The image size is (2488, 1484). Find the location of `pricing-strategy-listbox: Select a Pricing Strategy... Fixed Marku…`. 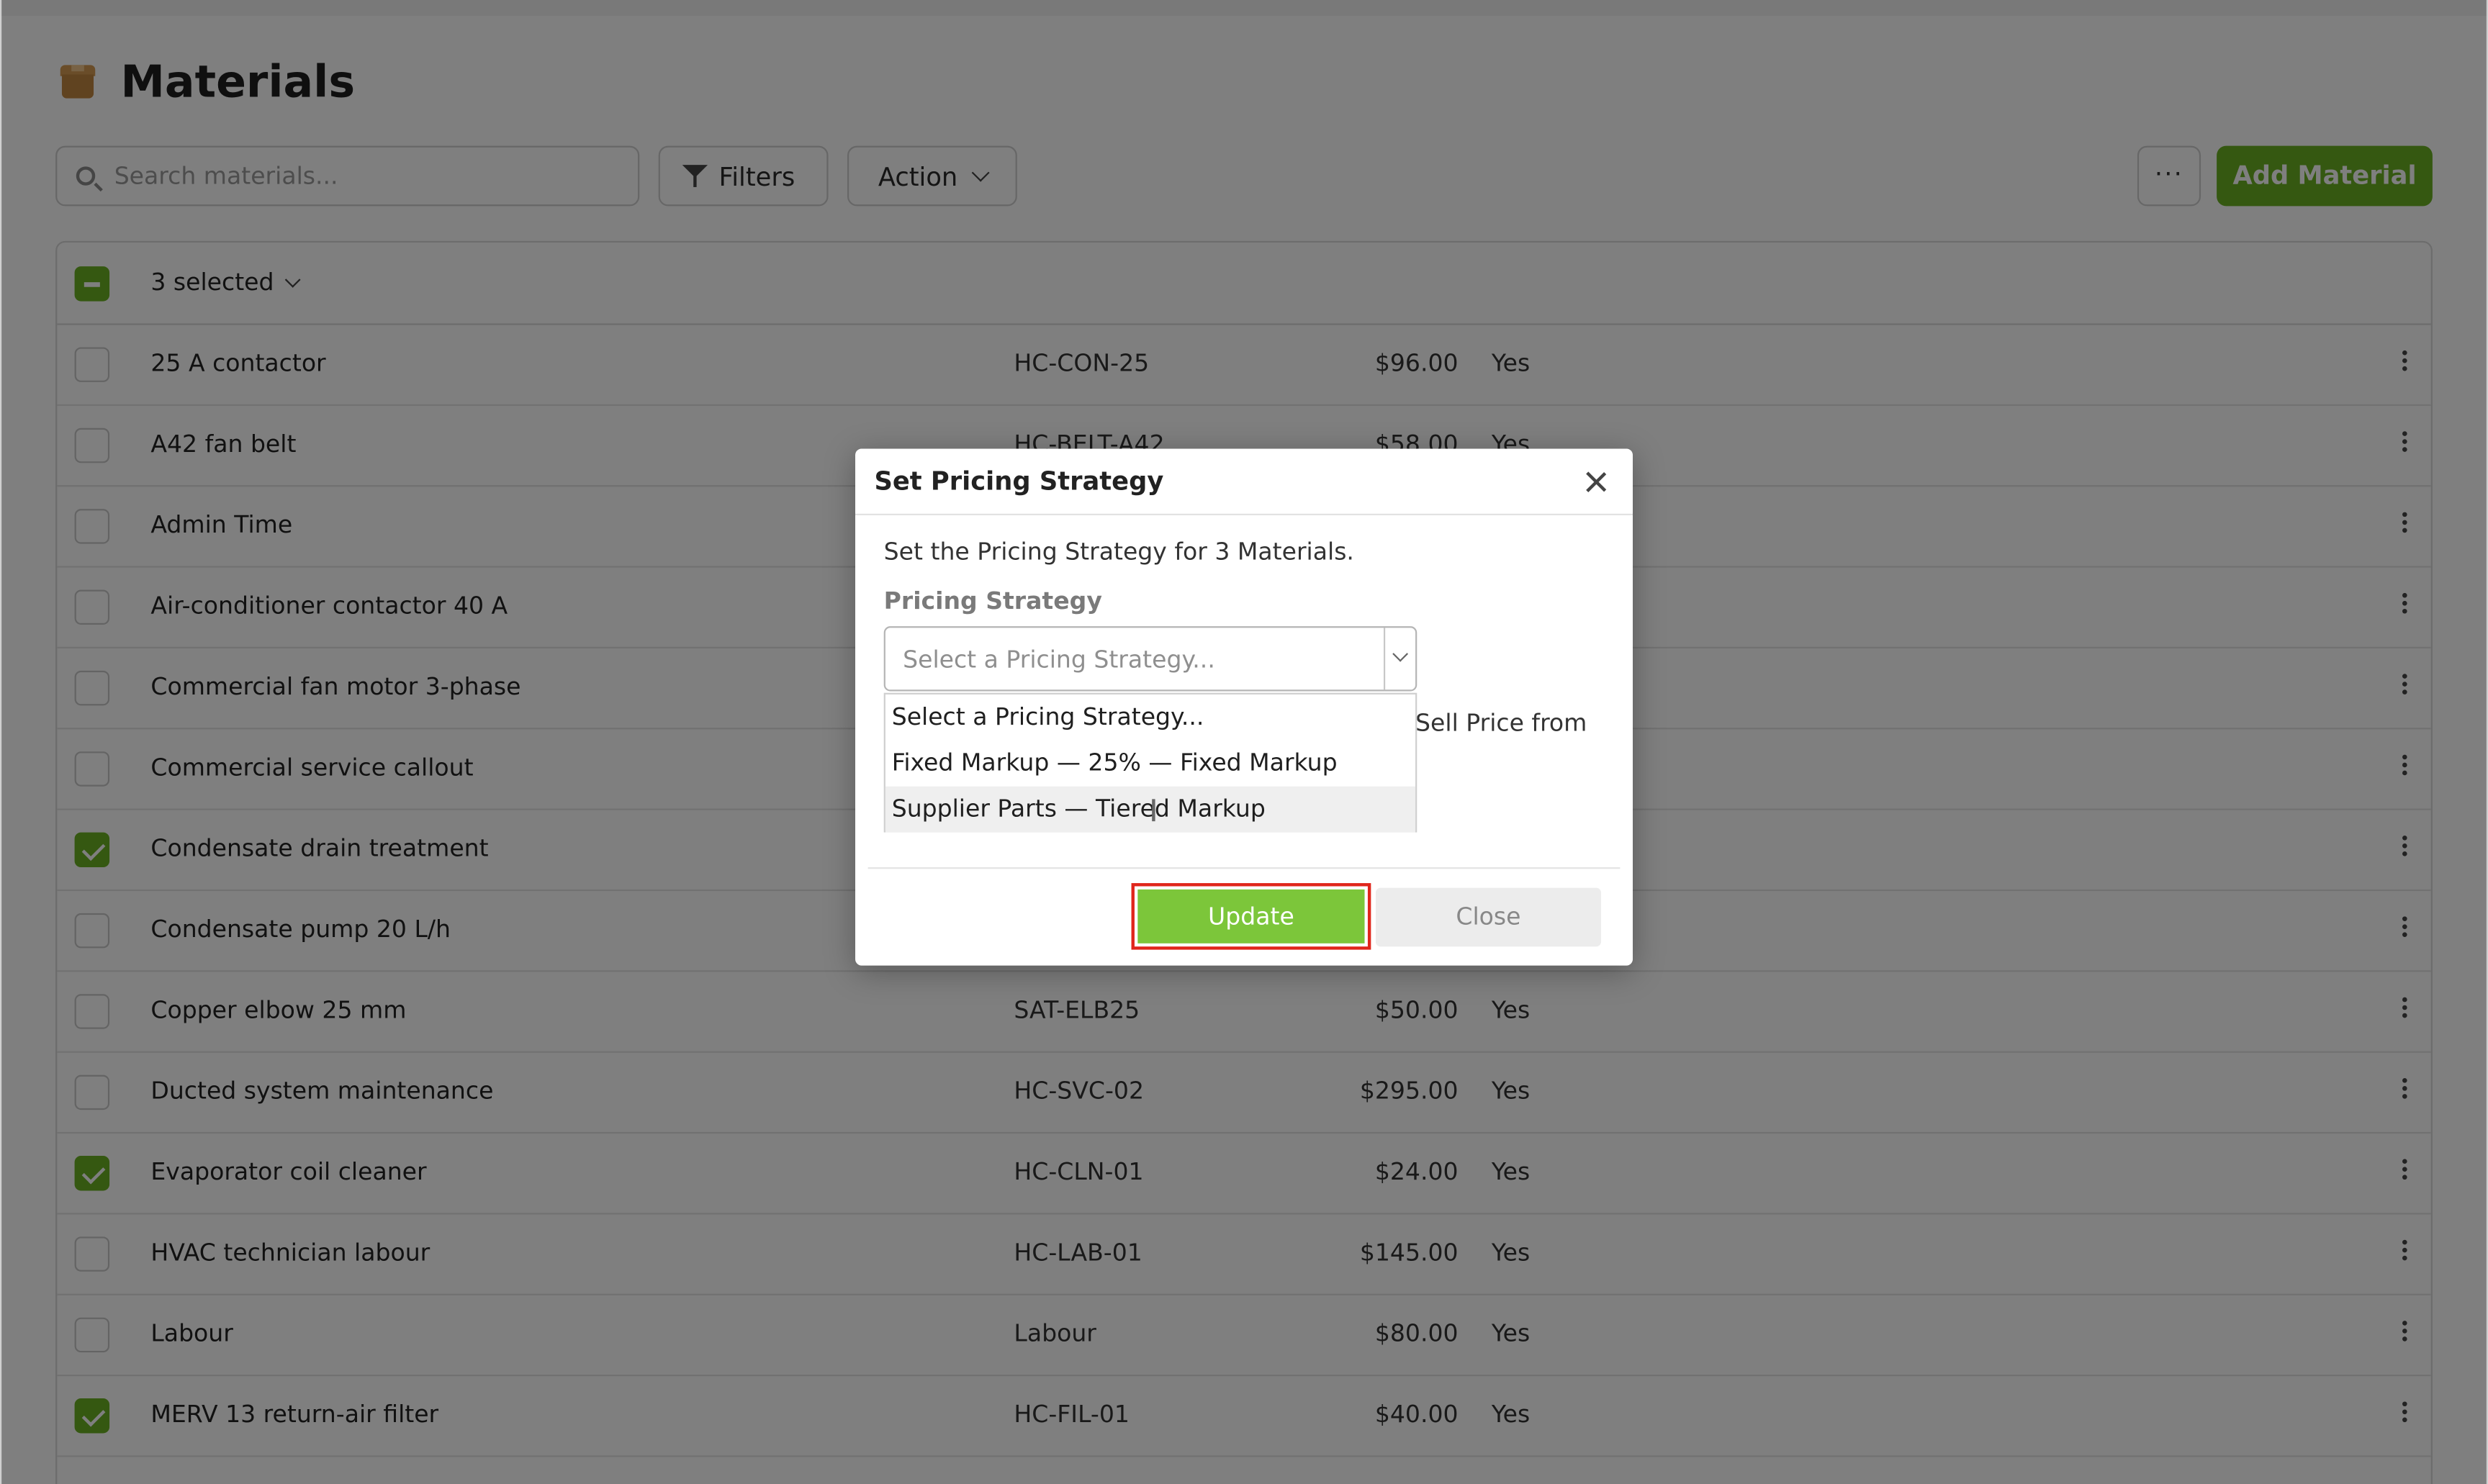

pricing-strategy-listbox: Select a Pricing Strategy... Fixed Marku… is located at coordinates (1150, 762).